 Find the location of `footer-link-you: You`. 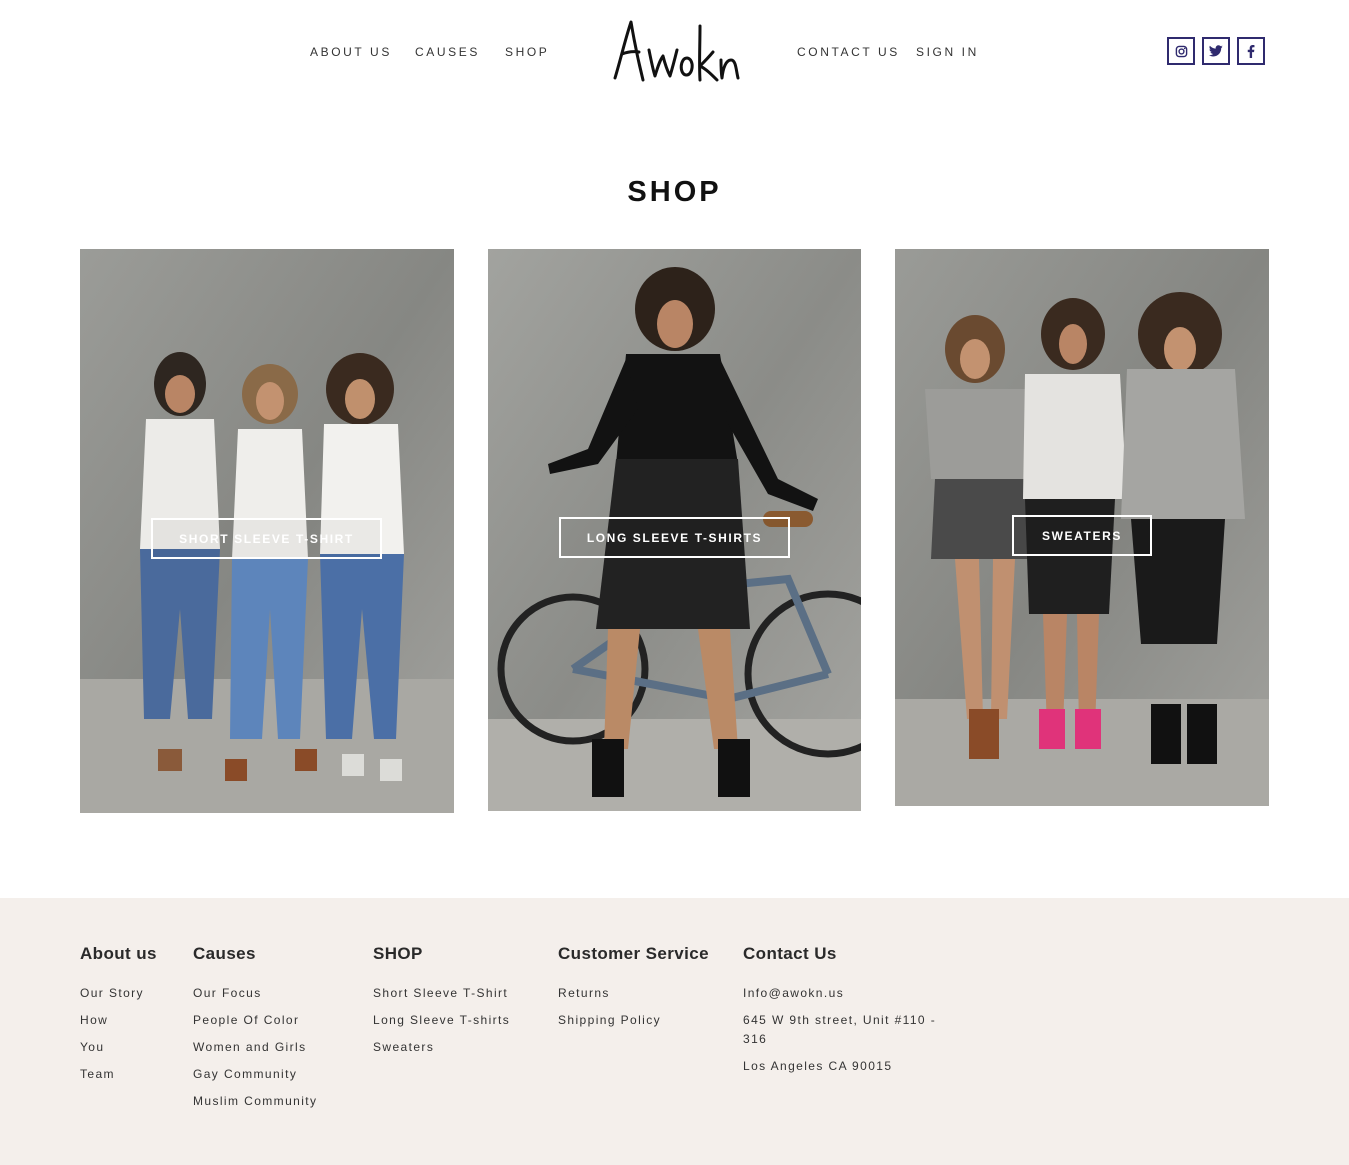

footer-link-you: You is located at coordinates (118, 1047).